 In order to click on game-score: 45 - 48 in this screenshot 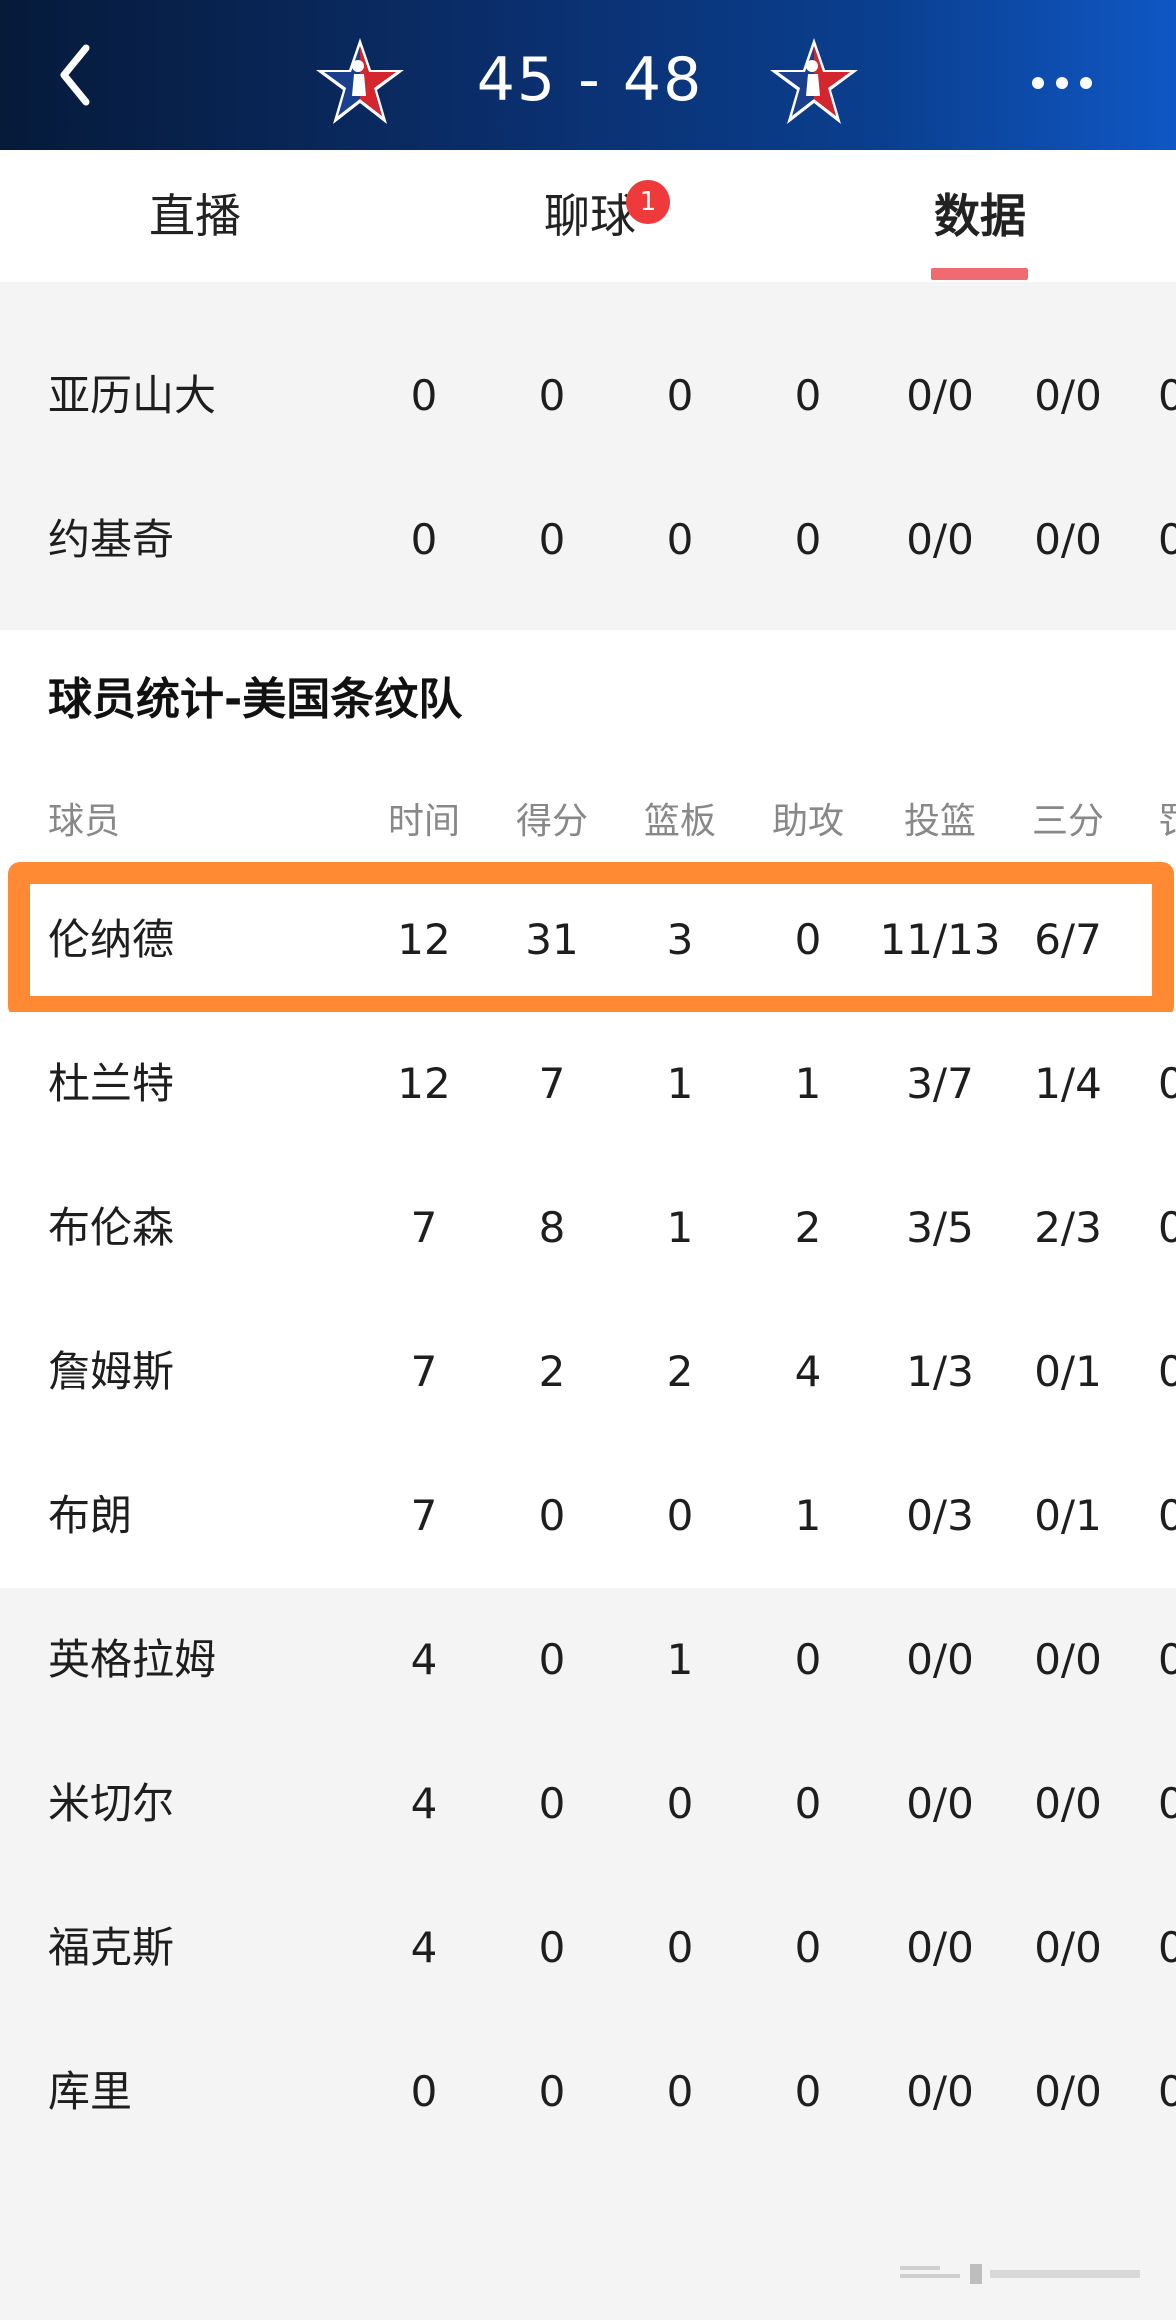, I will do `click(590, 80)`.